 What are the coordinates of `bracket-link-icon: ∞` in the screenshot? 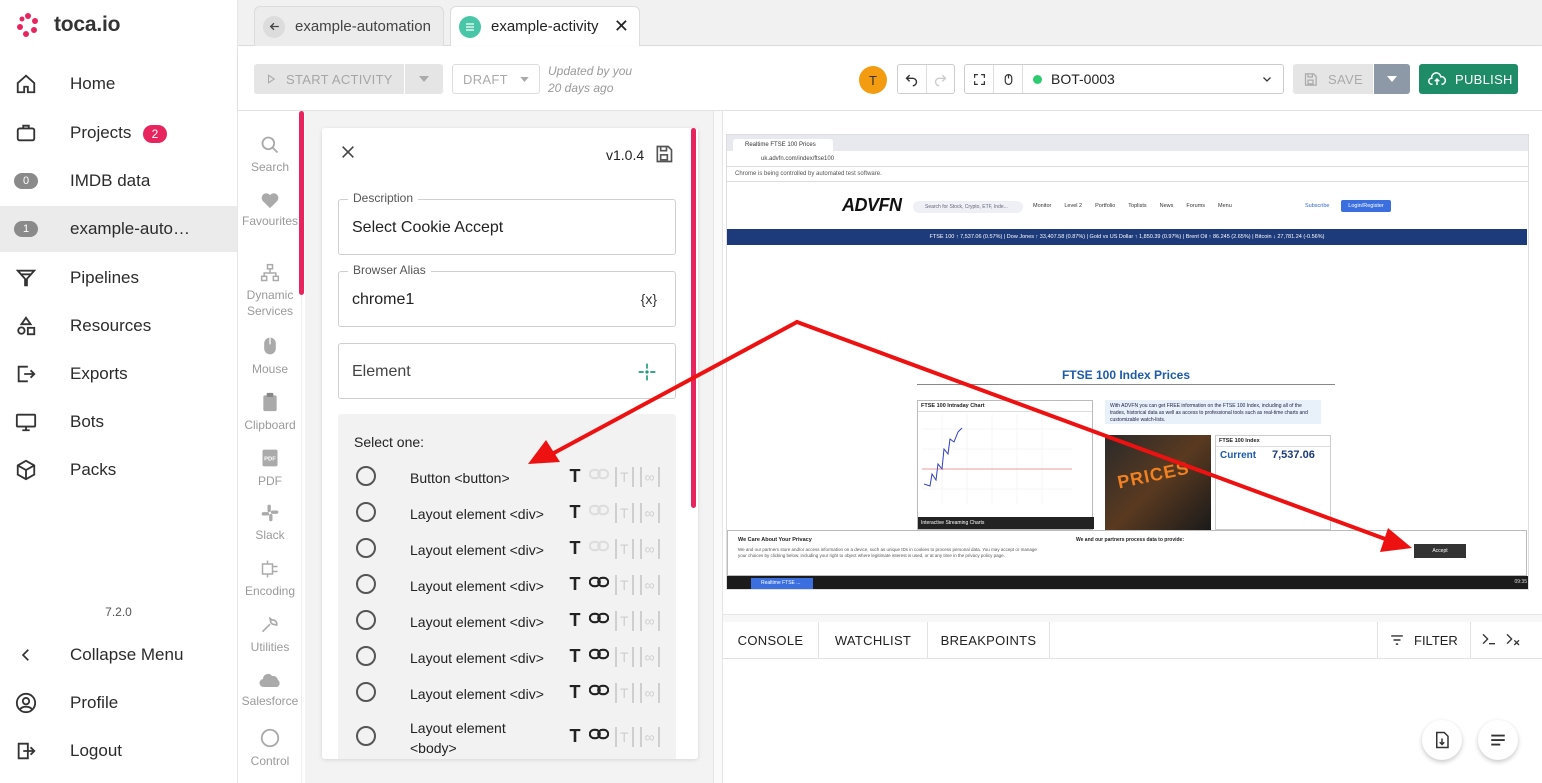 It's located at (649, 476).